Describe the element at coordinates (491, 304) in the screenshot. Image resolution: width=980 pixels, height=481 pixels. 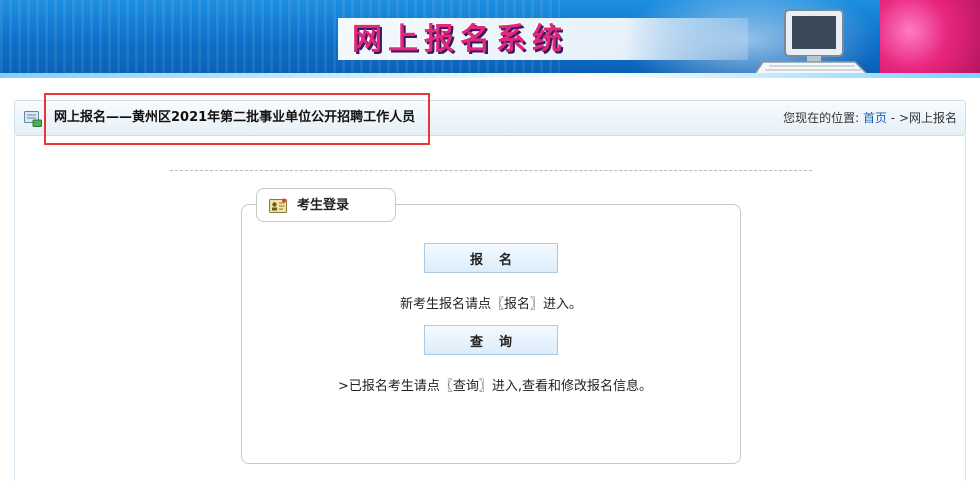
I see `register-note: 新考生报名请点〖报名〗进入。` at that location.